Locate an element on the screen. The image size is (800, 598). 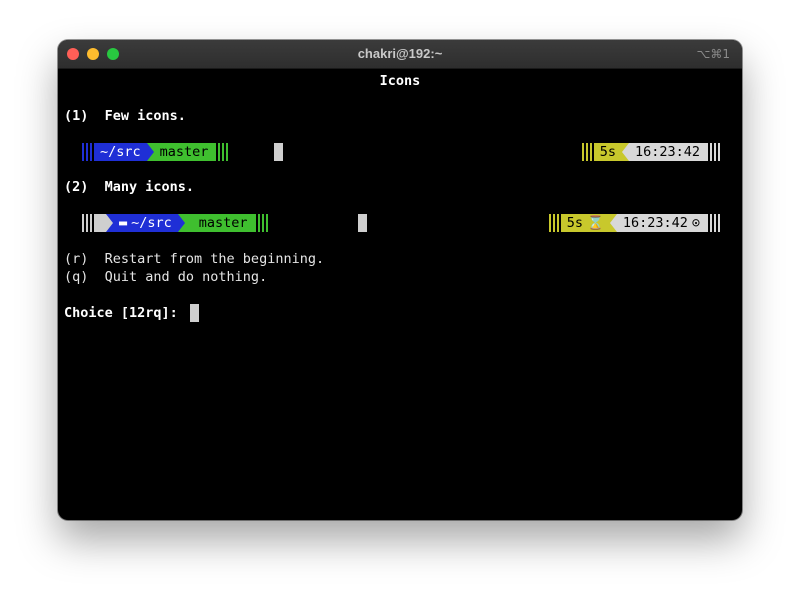
option-1-left-prompt: ~/src master is located at coordinates (154, 152).